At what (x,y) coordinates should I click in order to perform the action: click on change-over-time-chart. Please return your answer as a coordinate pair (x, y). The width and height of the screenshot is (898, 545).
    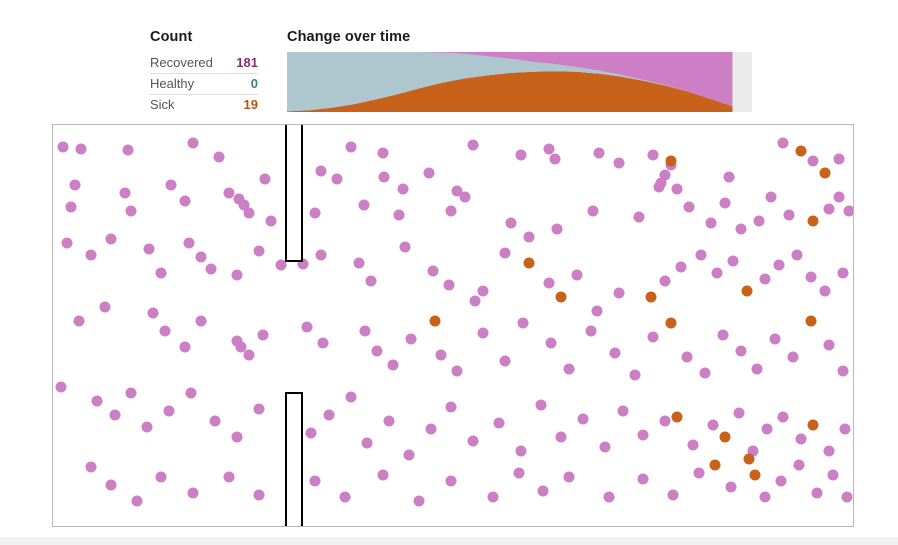
    Looking at the image, I should click on (519, 82).